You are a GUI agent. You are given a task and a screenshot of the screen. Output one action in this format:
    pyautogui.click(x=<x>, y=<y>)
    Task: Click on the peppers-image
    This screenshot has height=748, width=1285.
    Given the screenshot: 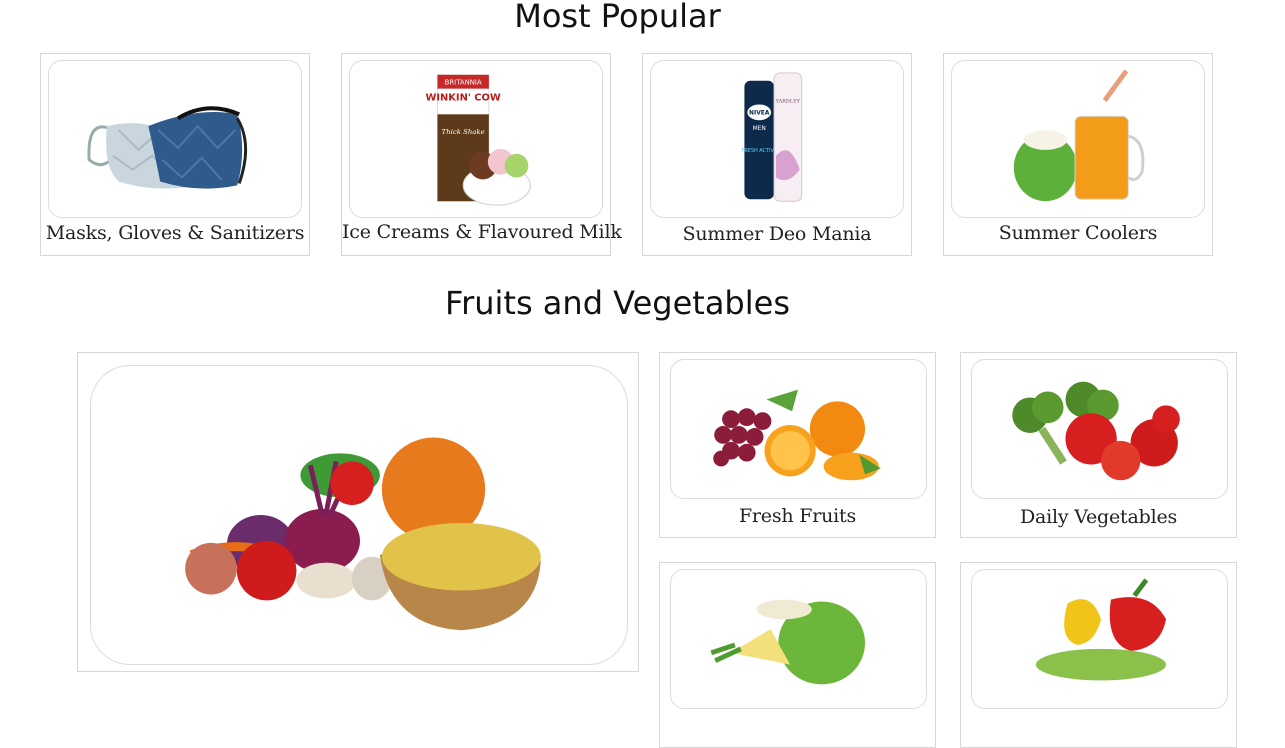 What is the action you would take?
    pyautogui.click(x=1099, y=639)
    